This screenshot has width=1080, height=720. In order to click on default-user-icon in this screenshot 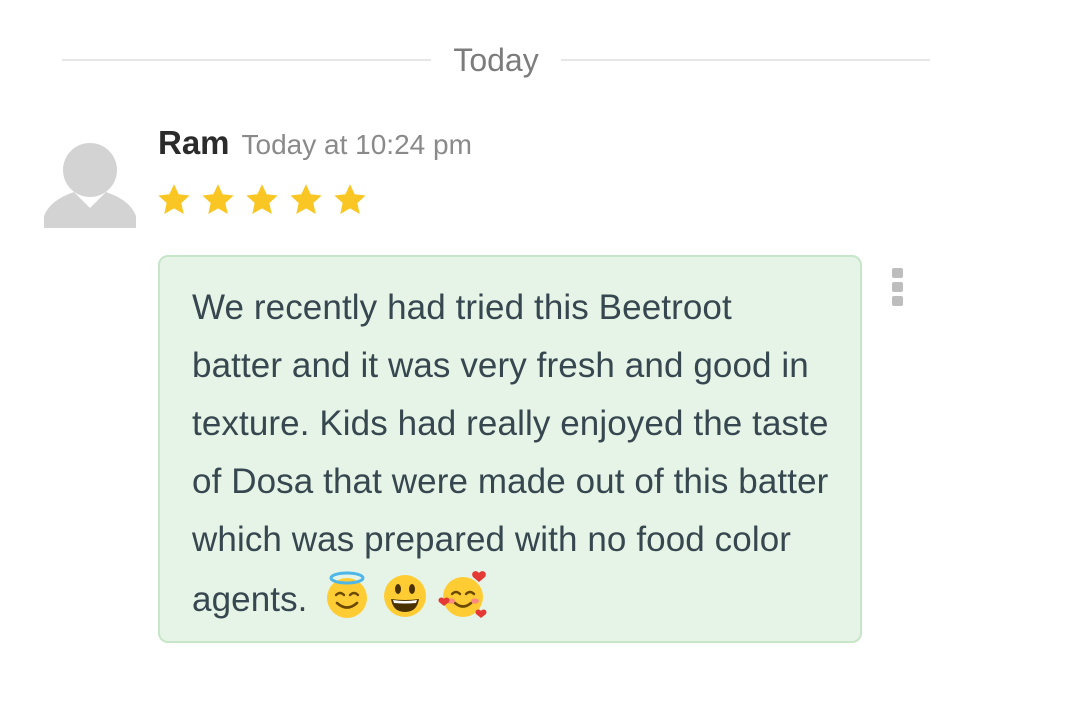, I will do `click(90, 185)`.